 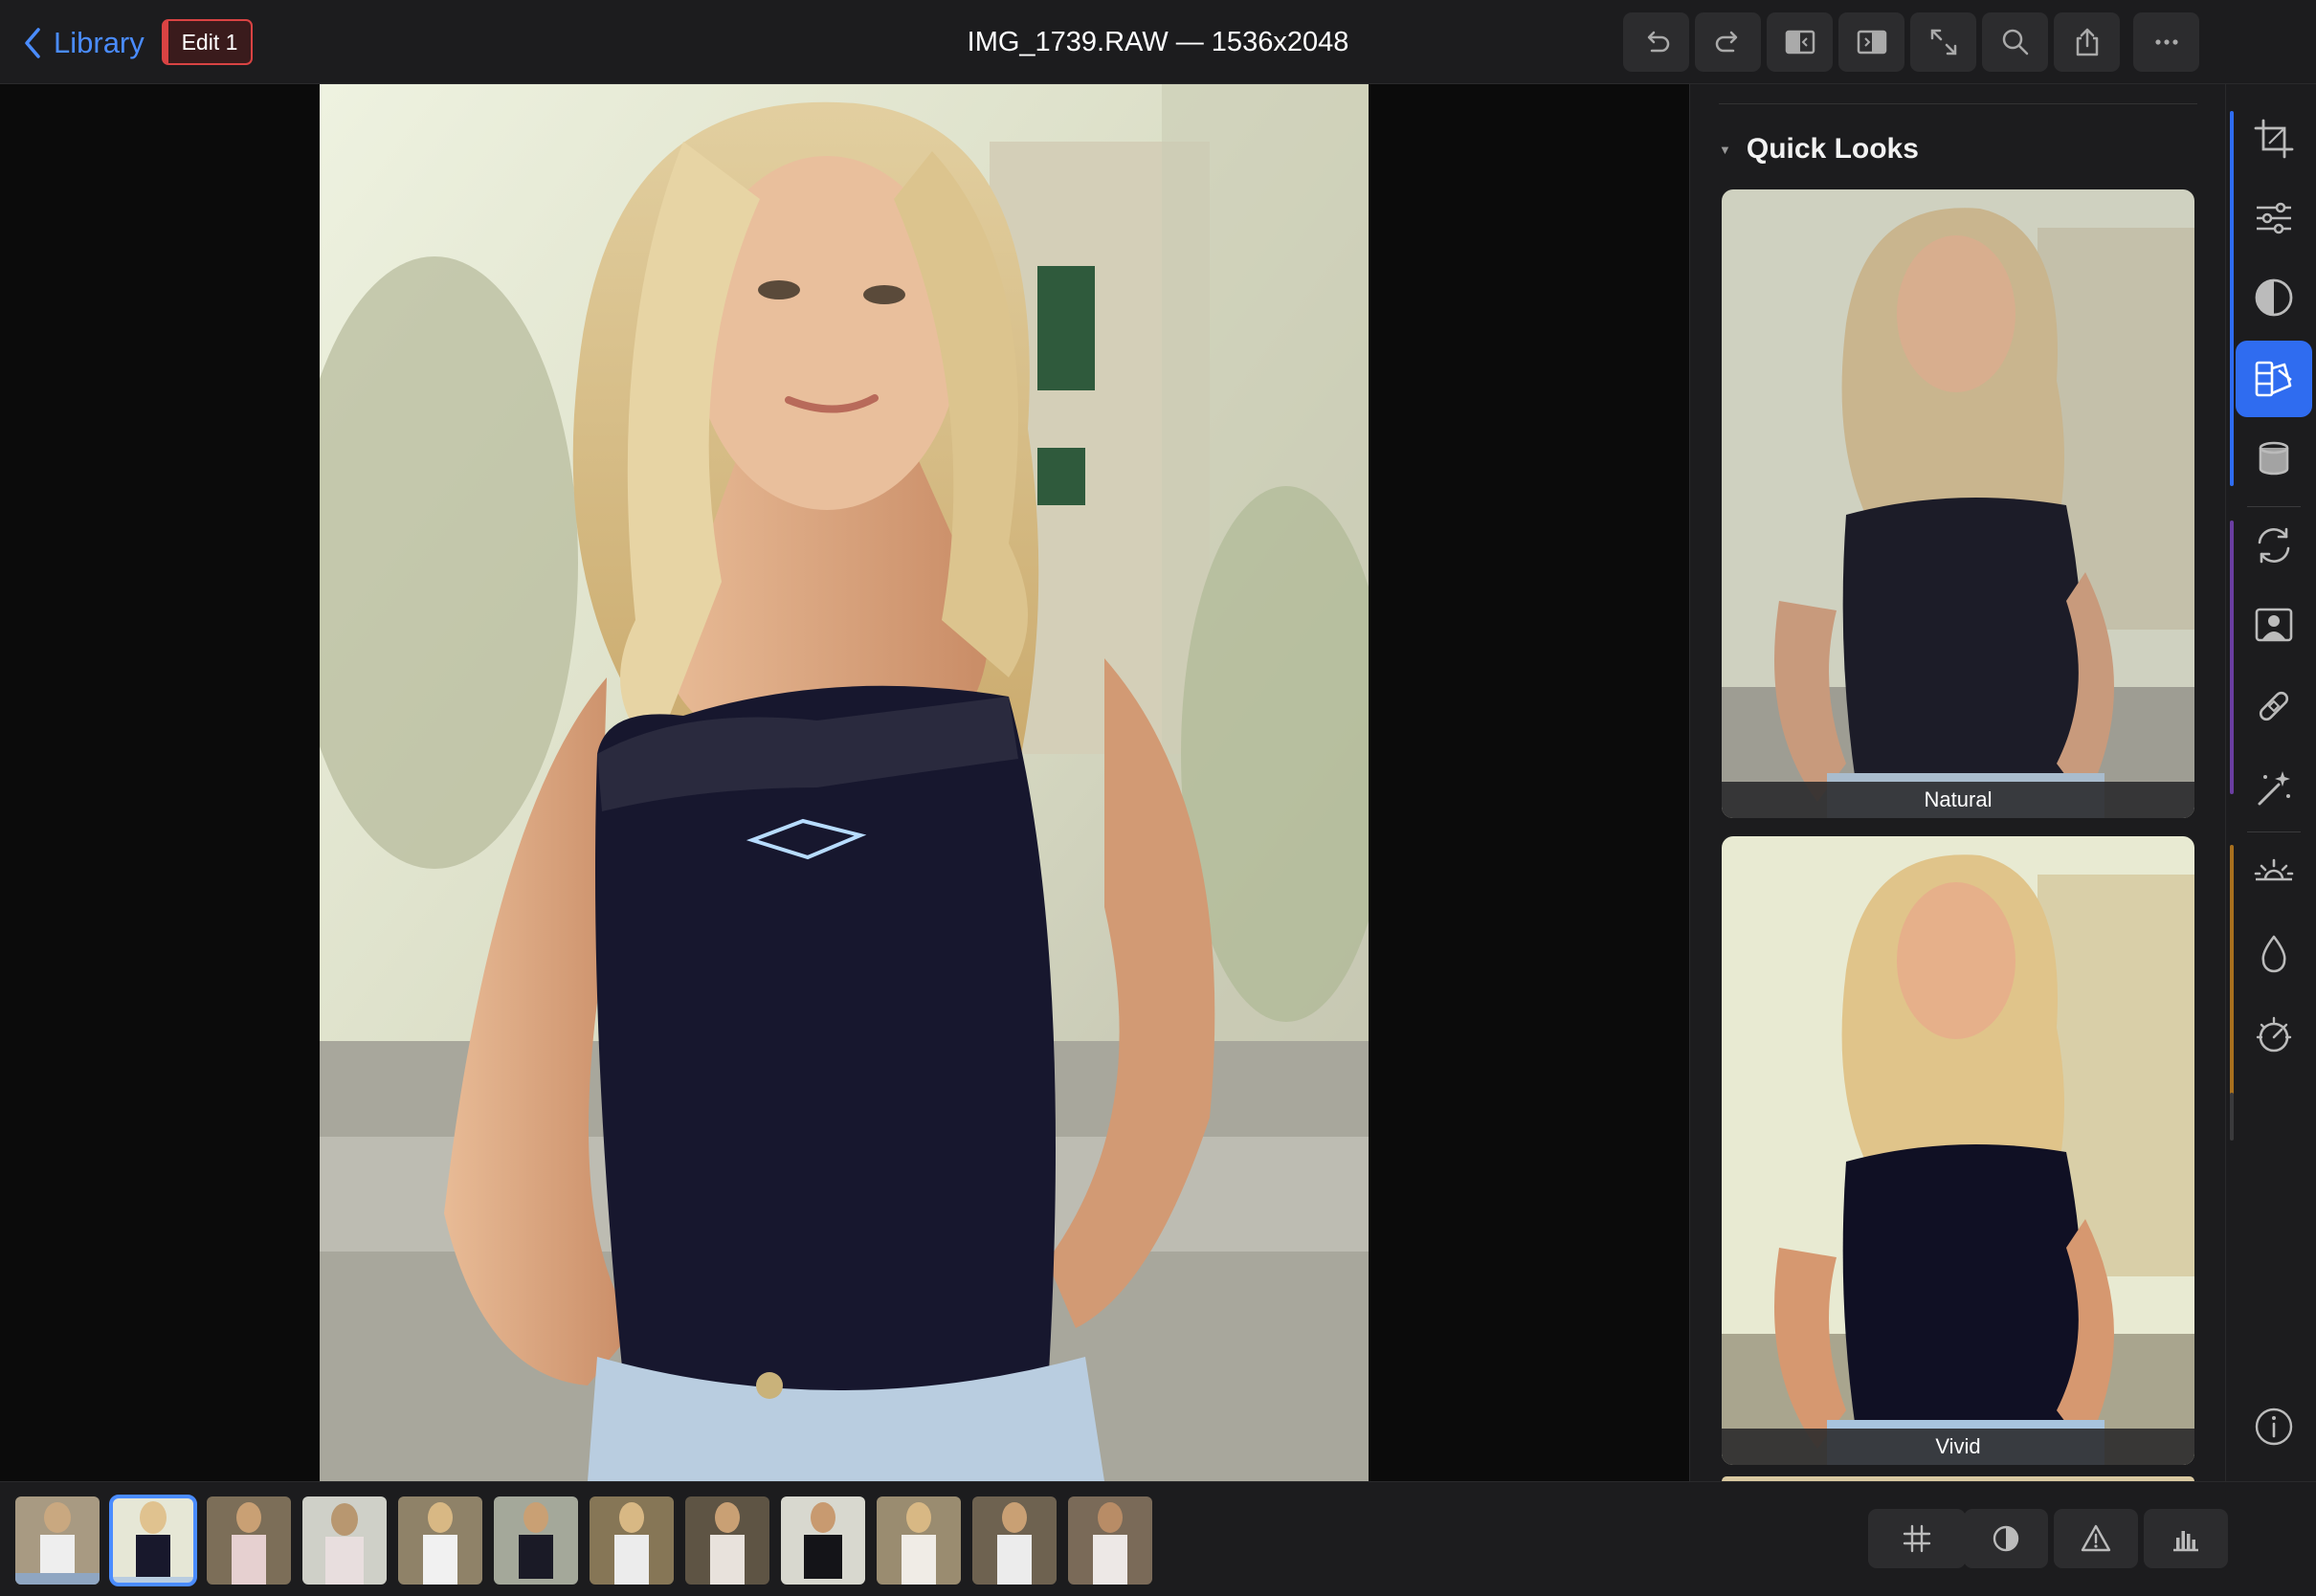 I want to click on color-drop-icon, so click(x=2273, y=954).